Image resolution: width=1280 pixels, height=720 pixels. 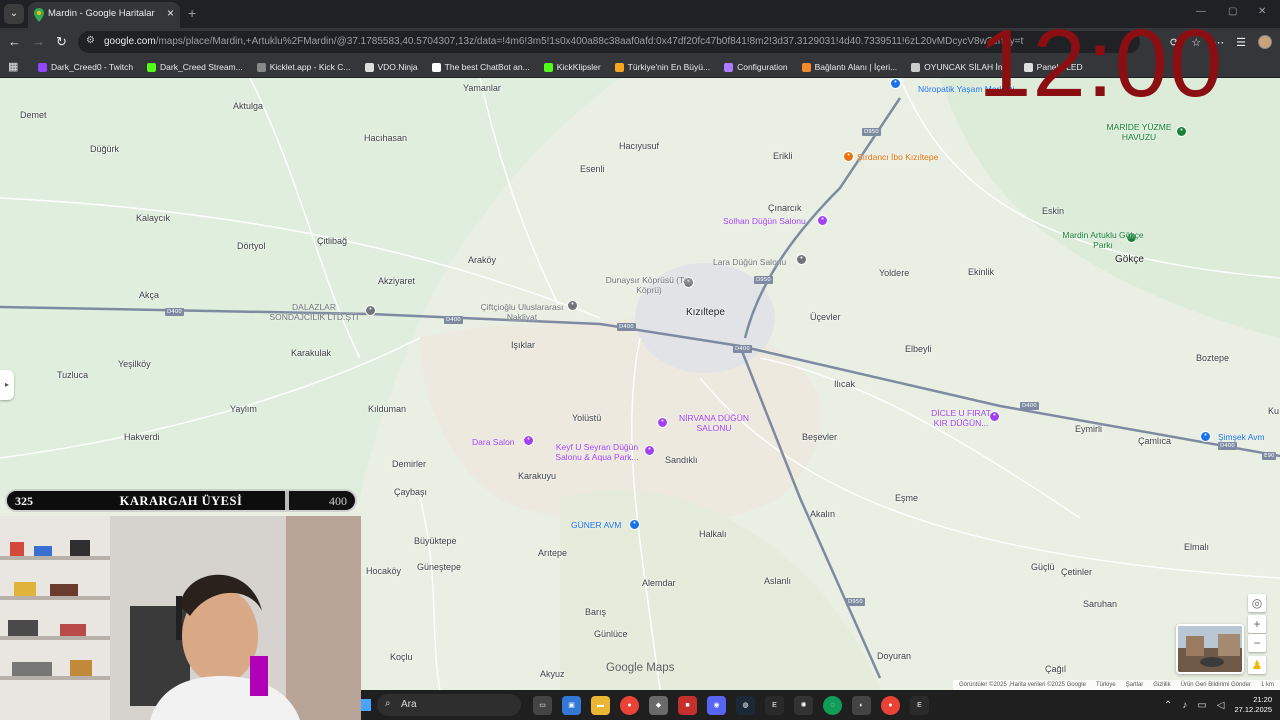 What do you see at coordinates (918, 349) in the screenshot?
I see `place-label: Elbeyli` at bounding box center [918, 349].